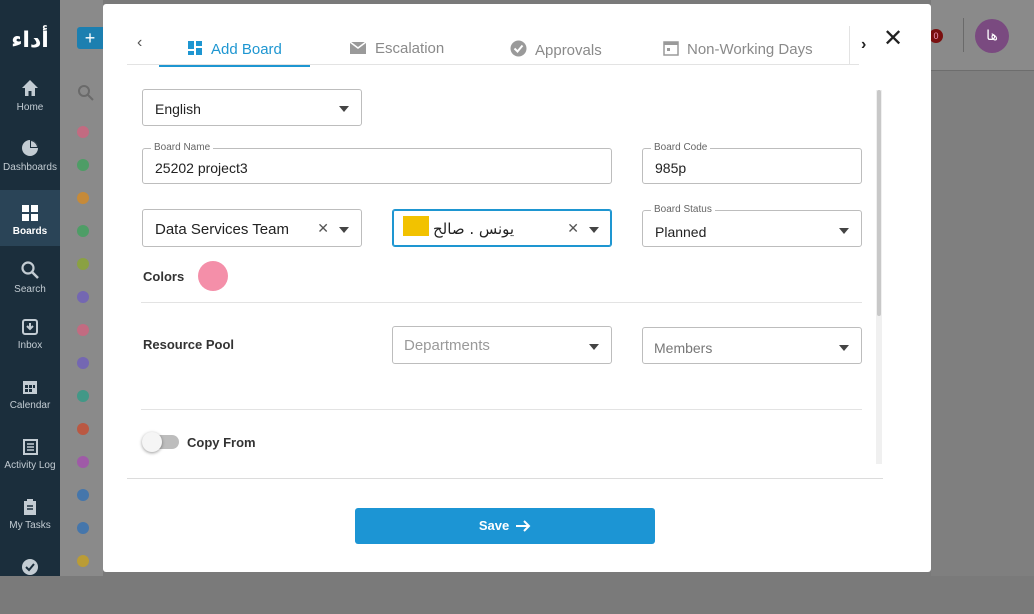 The image size is (1034, 614). I want to click on footer-divider, so click(505, 478).